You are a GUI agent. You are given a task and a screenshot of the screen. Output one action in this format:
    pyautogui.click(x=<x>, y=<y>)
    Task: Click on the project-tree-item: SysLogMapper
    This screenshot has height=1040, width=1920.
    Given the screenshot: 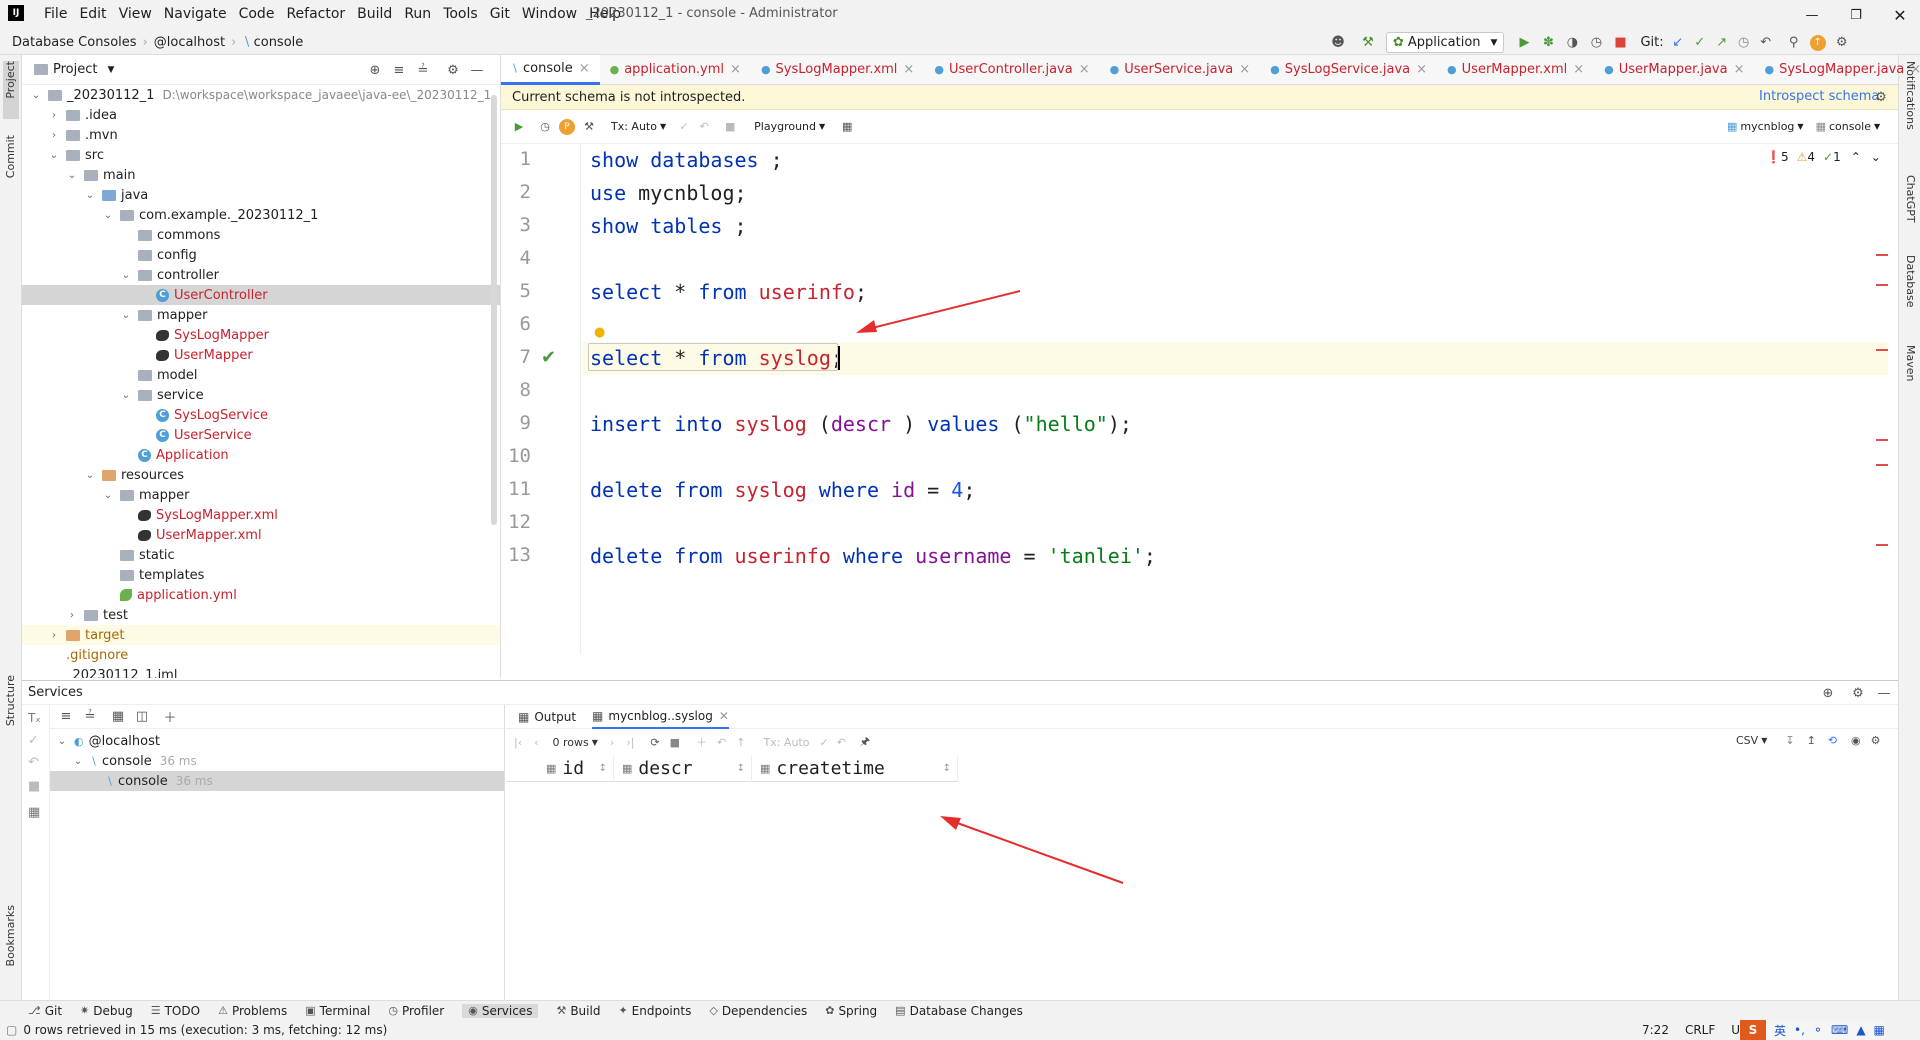 What is the action you would take?
    pyautogui.click(x=261, y=335)
    